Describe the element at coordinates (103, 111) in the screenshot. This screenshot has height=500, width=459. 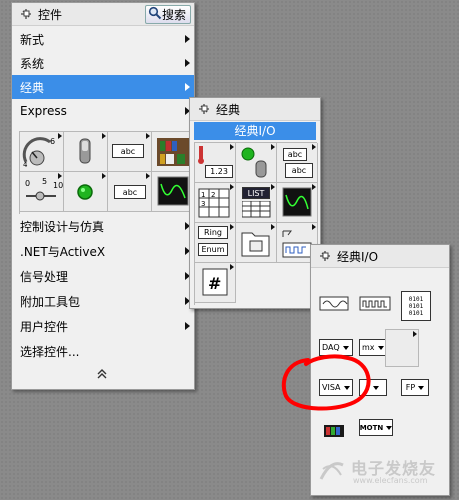
I see `menu-item-express: Express` at that location.